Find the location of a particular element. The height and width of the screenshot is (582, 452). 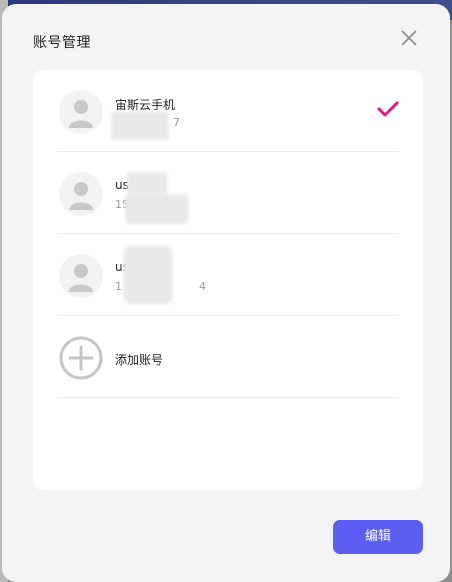

dialog-title: 账号管理 is located at coordinates (62, 43).